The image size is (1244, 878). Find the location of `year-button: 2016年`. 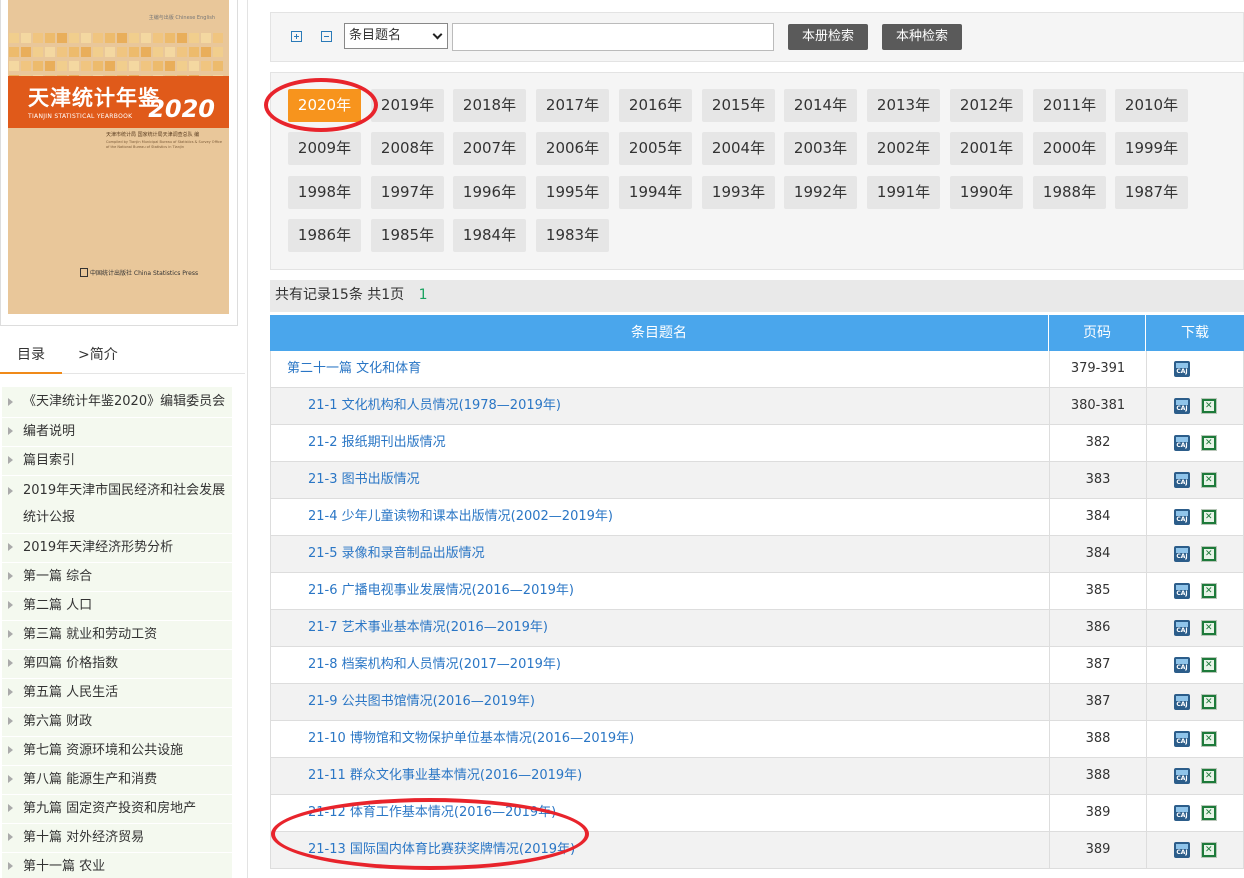

year-button: 2016年 is located at coordinates (655, 105).